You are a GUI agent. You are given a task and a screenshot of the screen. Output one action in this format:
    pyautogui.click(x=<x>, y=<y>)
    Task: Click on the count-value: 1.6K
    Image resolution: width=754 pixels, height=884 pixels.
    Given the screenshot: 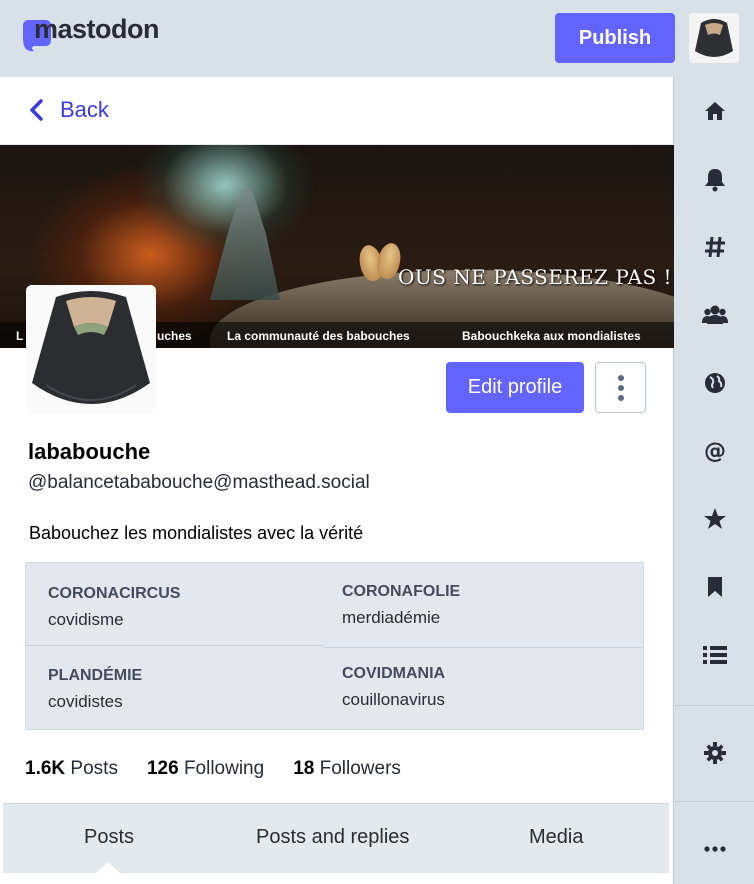 What is the action you would take?
    pyautogui.click(x=45, y=768)
    